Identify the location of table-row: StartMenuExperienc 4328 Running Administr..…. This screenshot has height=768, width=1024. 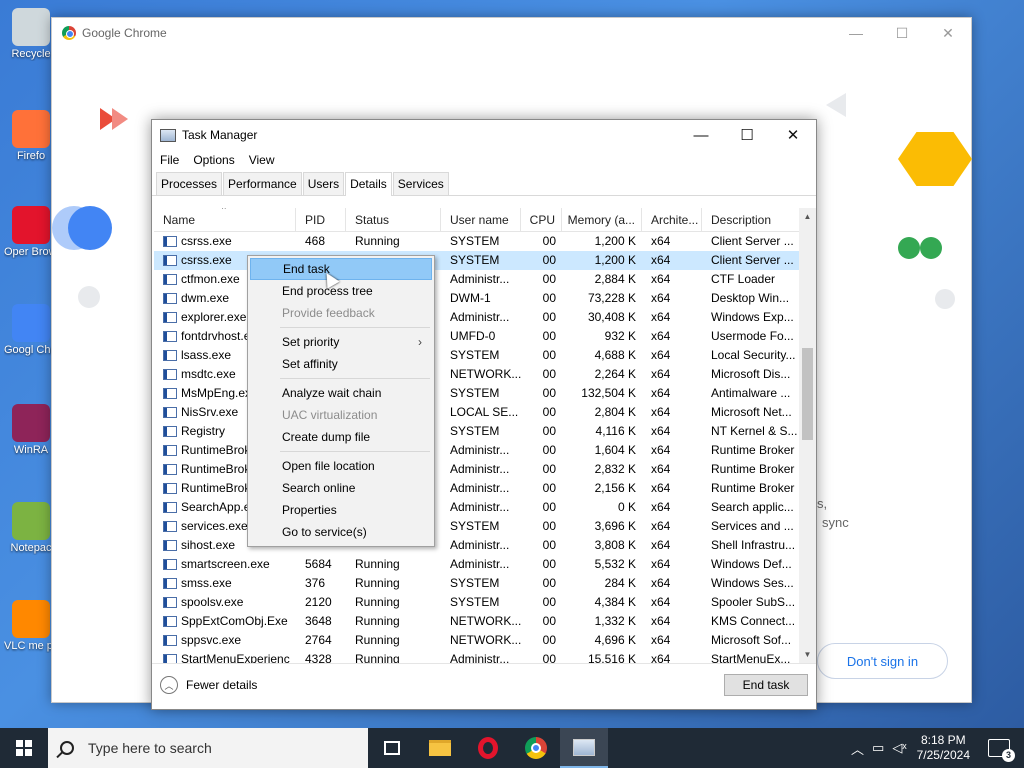
(485, 656).